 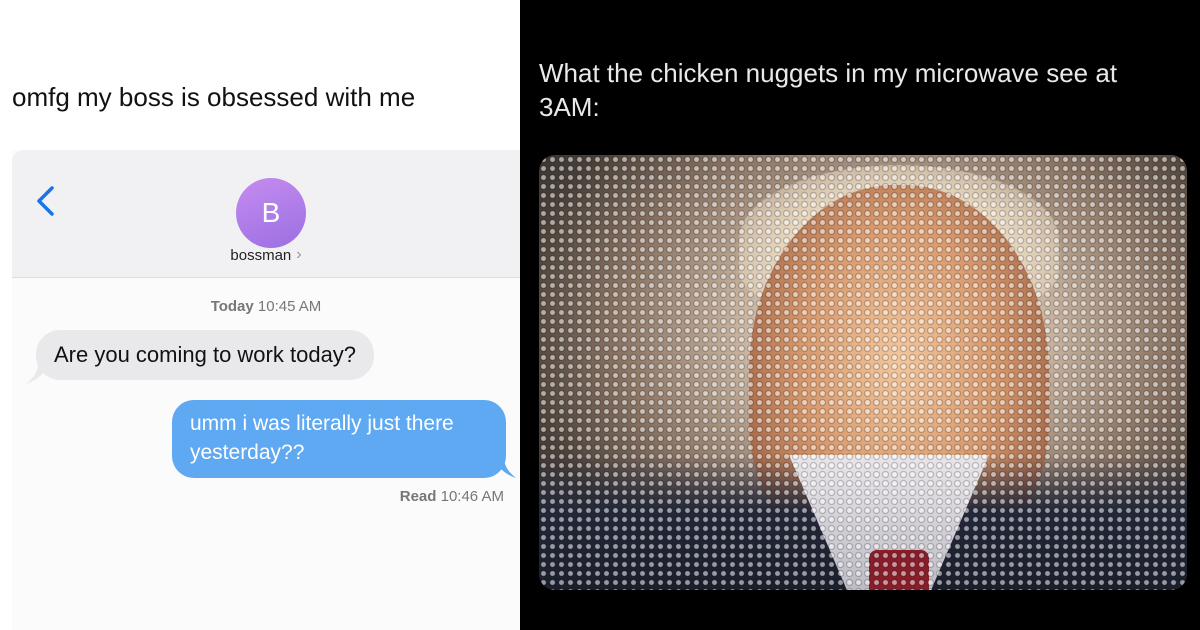 I want to click on contact-avatar: B, so click(x=271, y=213).